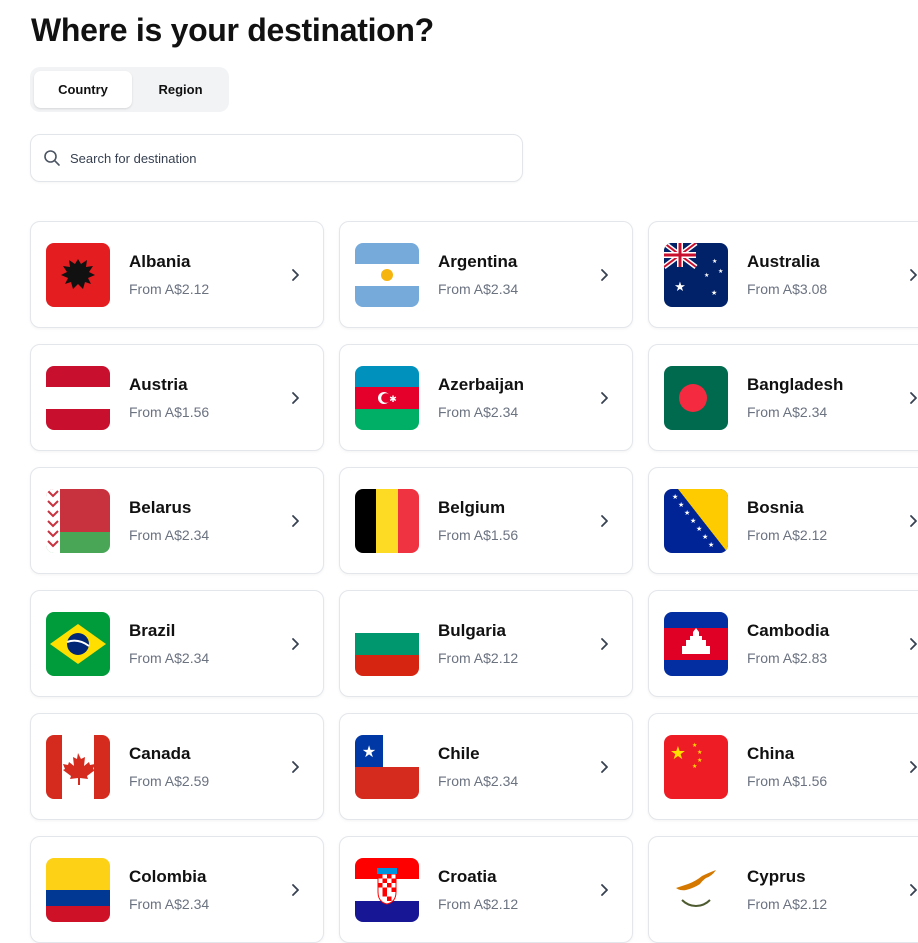 This screenshot has height=943, width=918. What do you see at coordinates (771, 753) in the screenshot?
I see `country-name: China` at bounding box center [771, 753].